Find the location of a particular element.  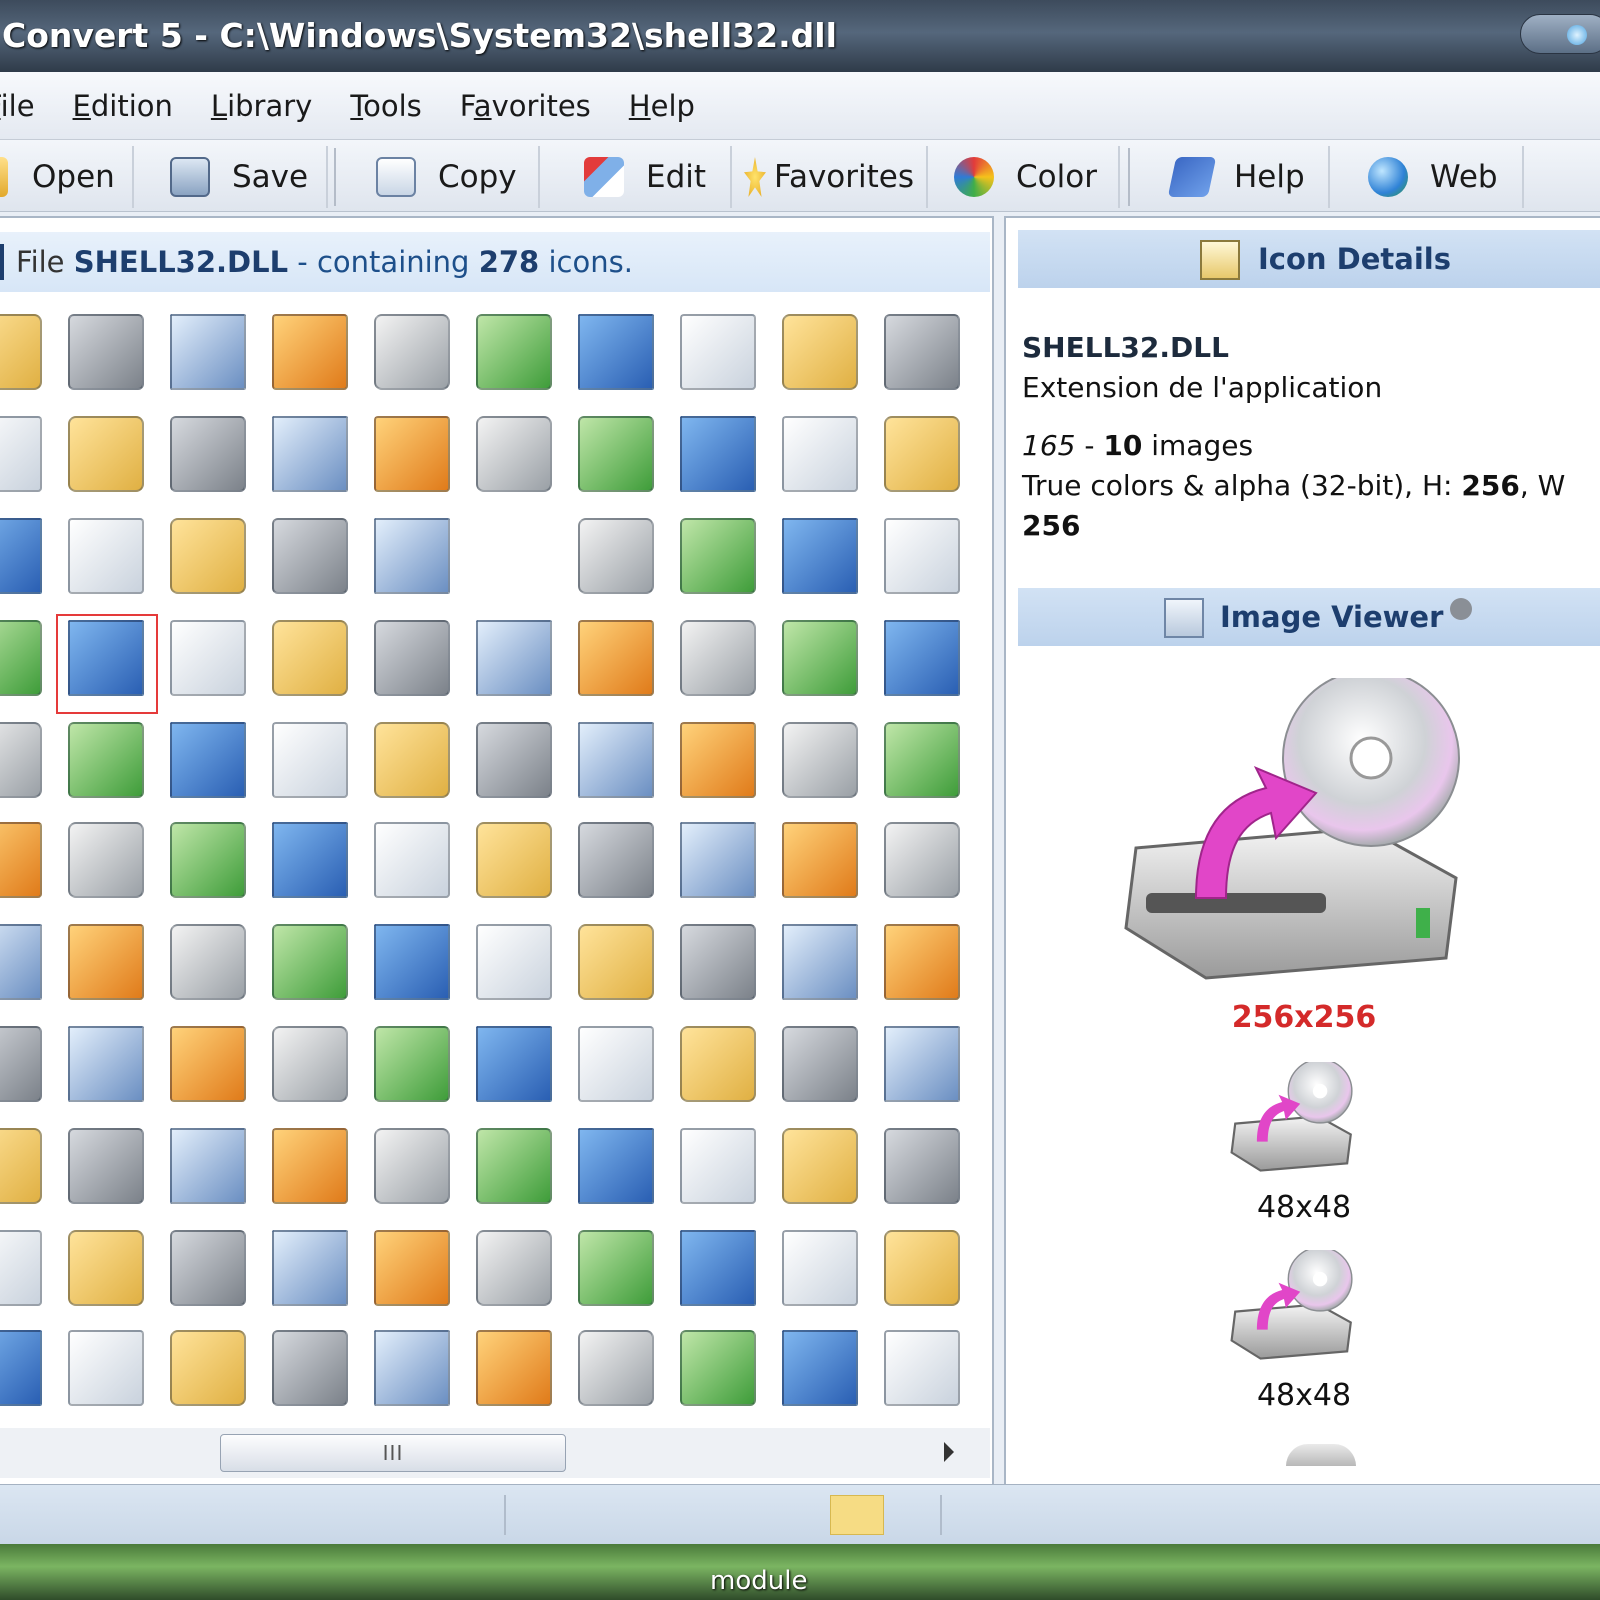

taskbar-label: module is located at coordinates (758, 1581).